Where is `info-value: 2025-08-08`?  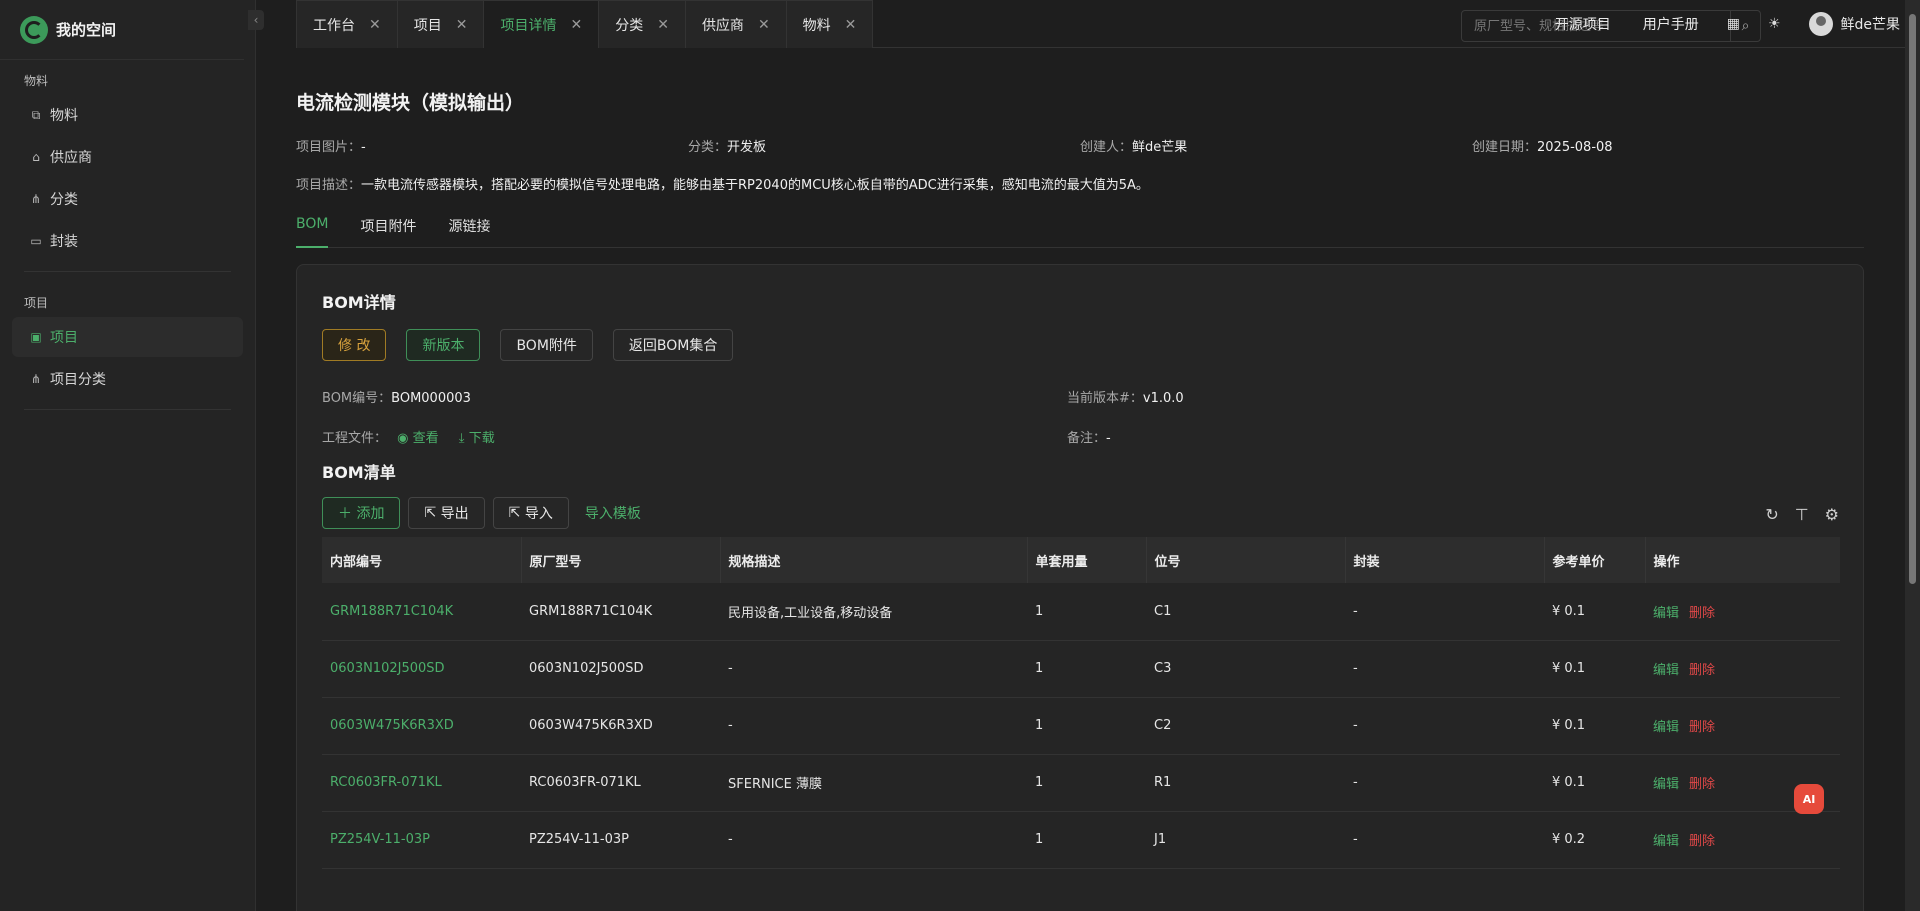 info-value: 2025-08-08 is located at coordinates (1575, 147).